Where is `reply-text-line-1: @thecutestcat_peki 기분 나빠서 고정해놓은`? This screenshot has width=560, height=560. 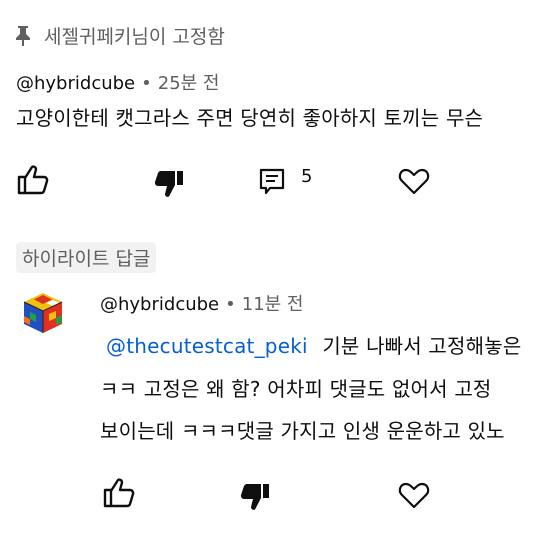
reply-text-line-1: @thecutestcat_peki 기분 나빠서 고정해놓은 is located at coordinates (314, 346).